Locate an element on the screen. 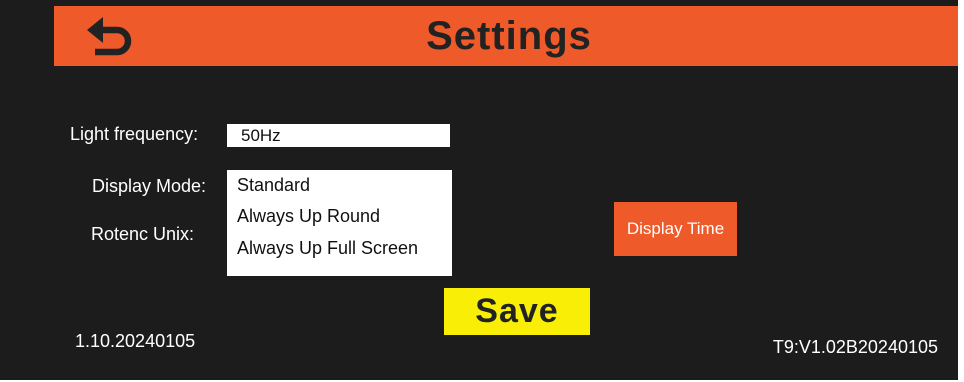  display-mode-option-standard: Standard is located at coordinates (273, 185).